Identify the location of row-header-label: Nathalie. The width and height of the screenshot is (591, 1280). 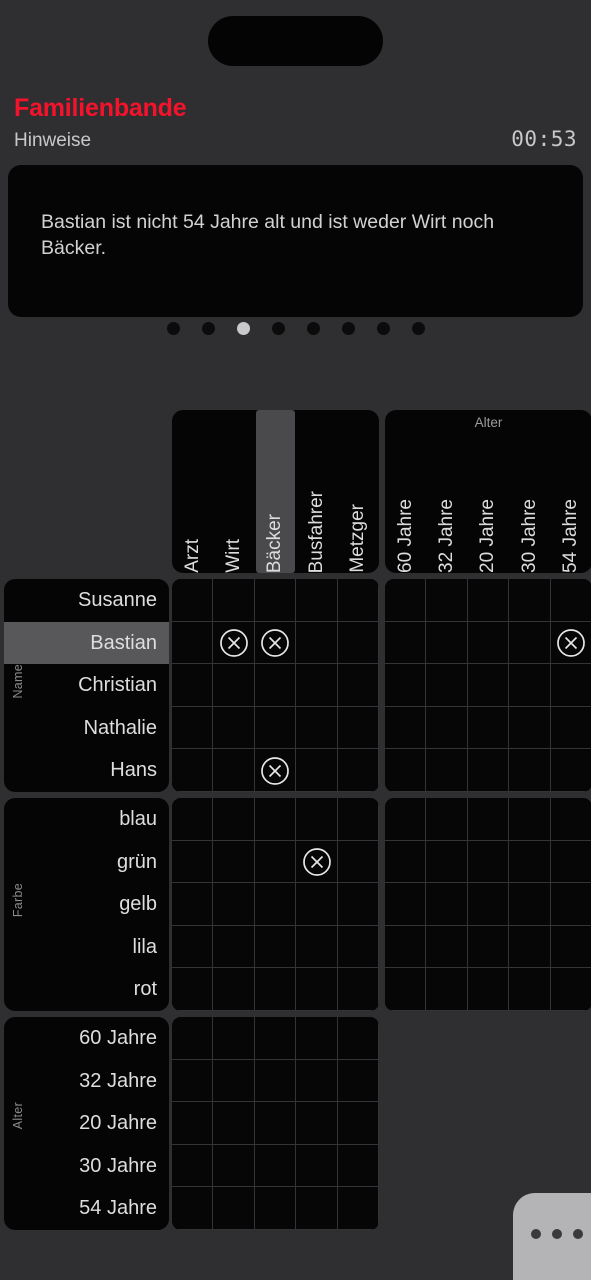
(120, 728).